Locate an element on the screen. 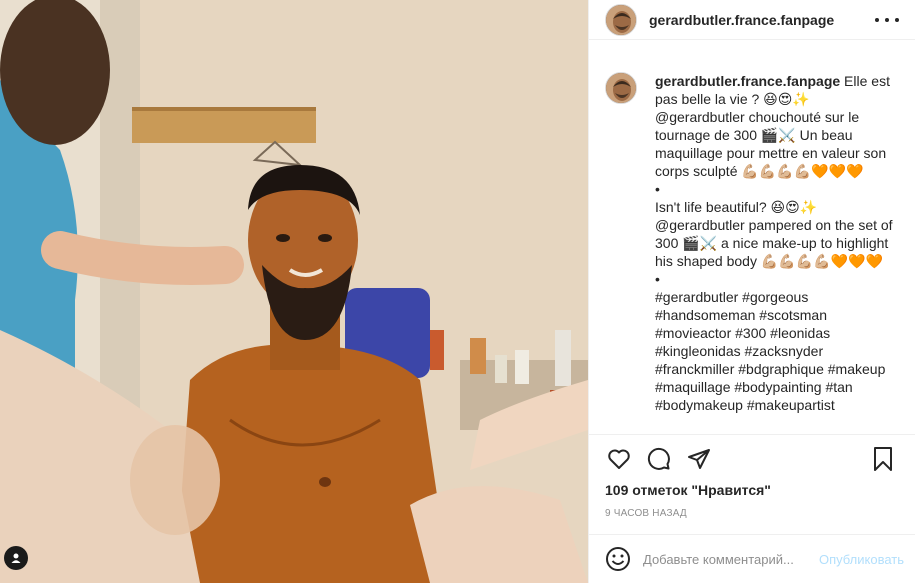 This screenshot has width=915, height=583. more-horizontal-icon is located at coordinates (887, 20).